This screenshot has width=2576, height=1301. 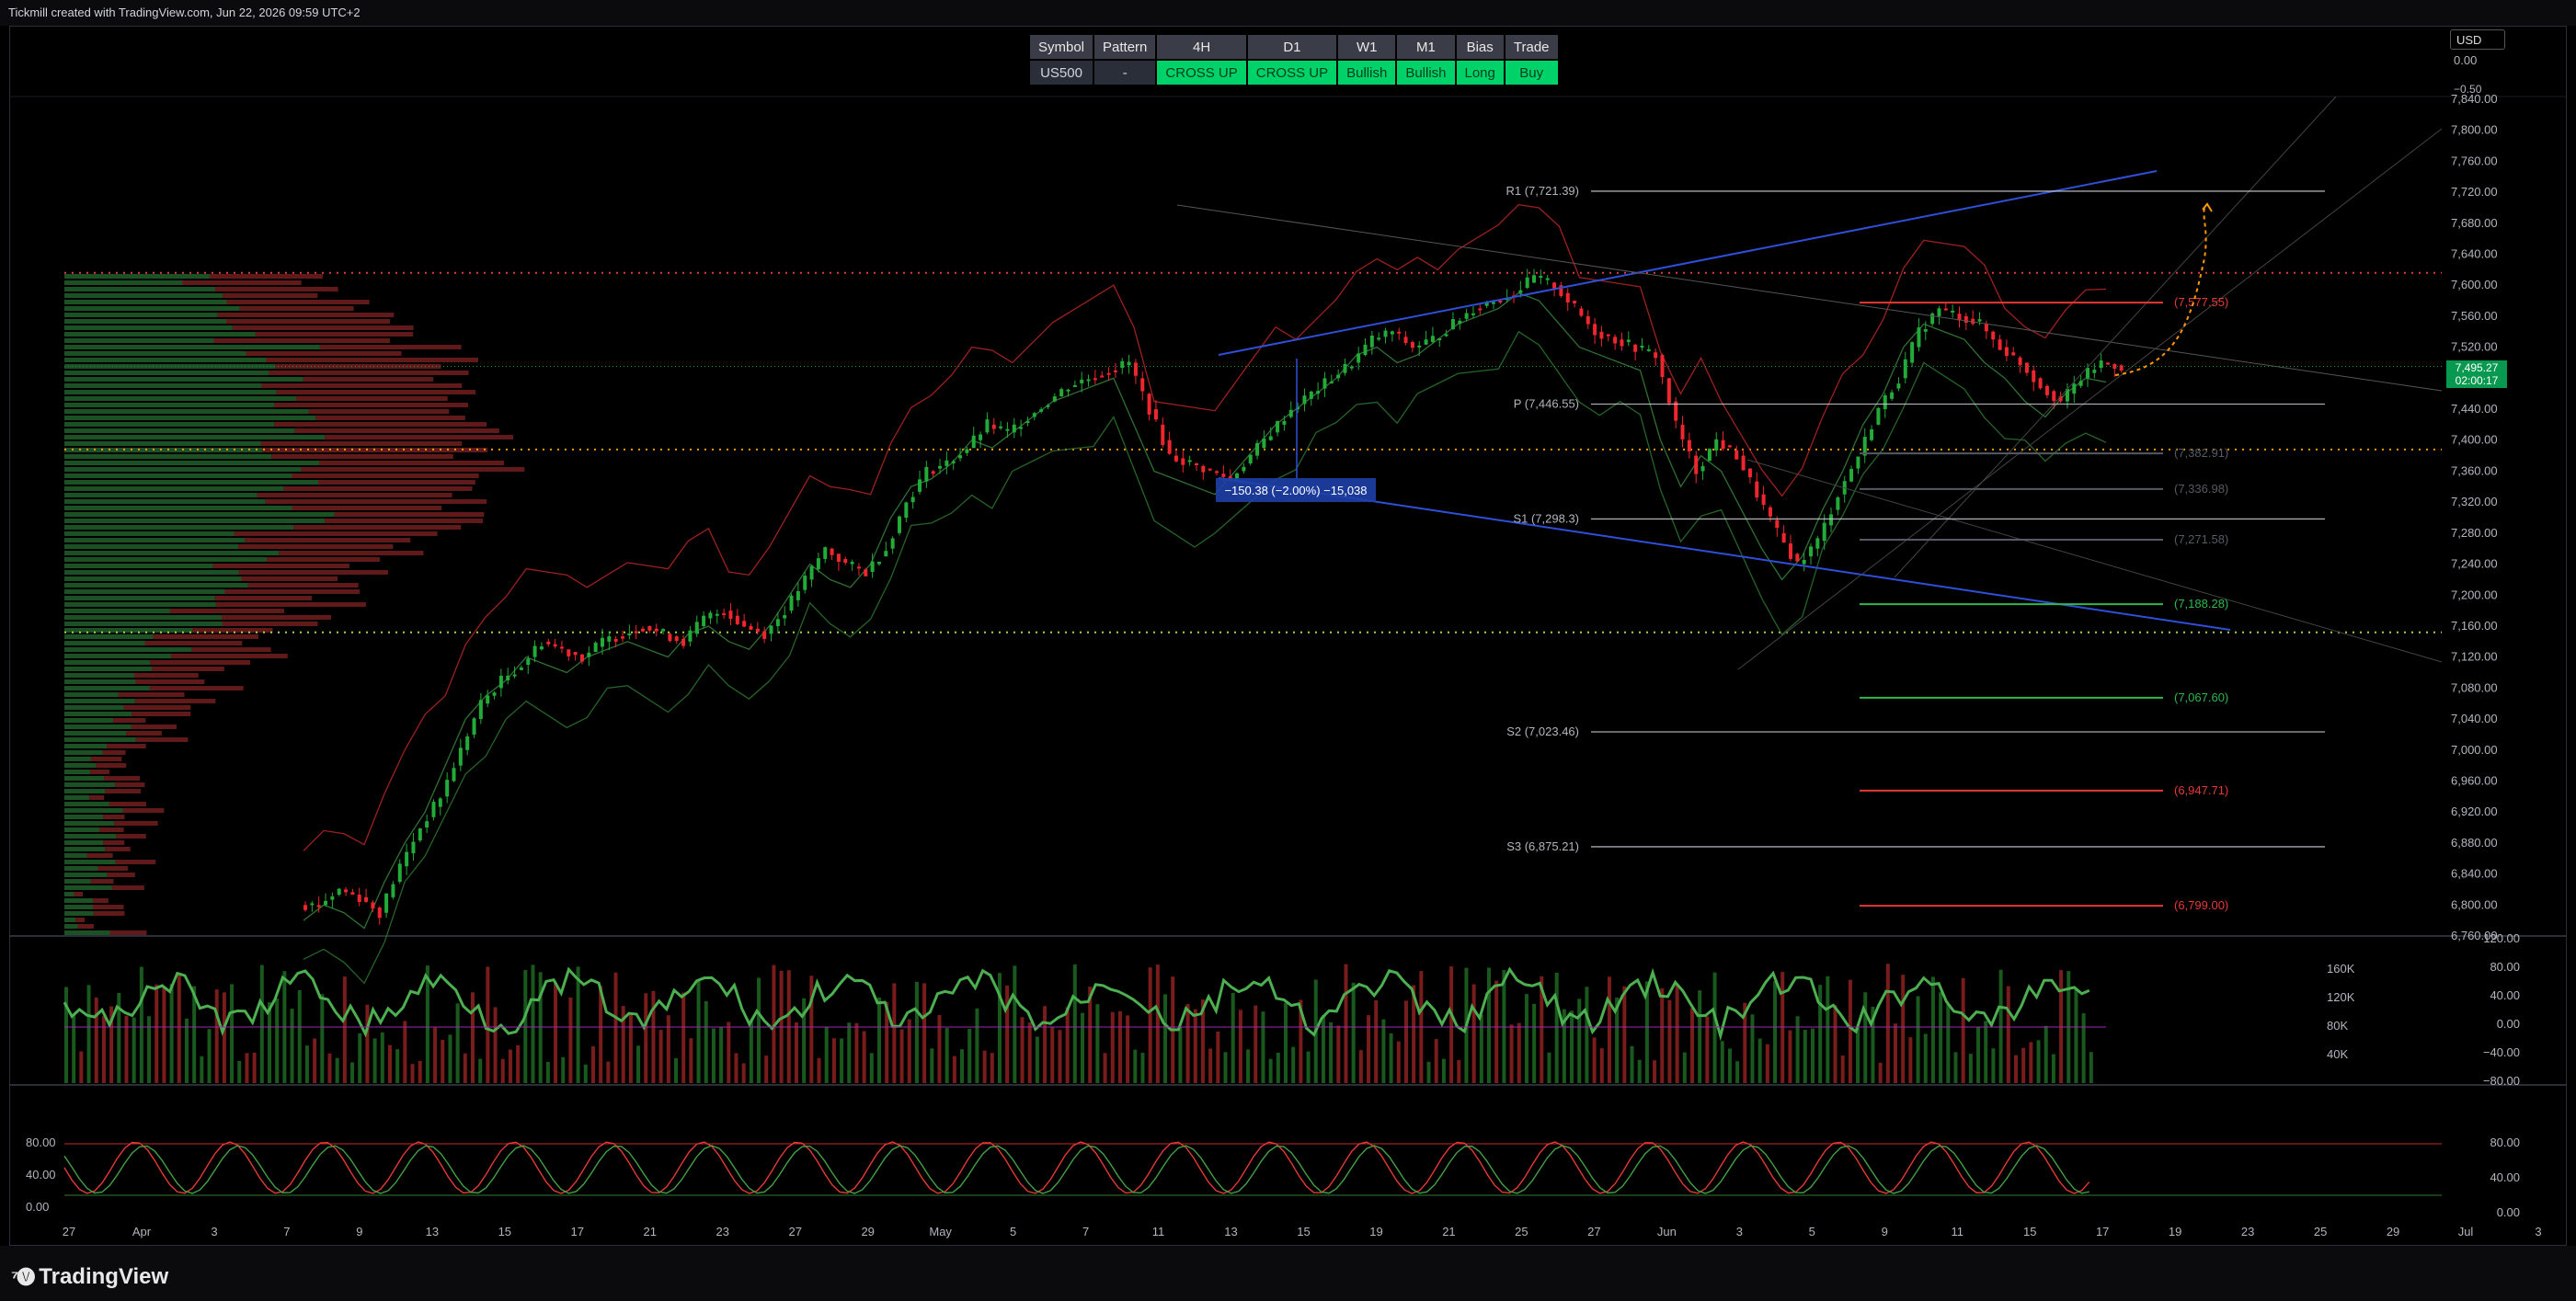 I want to click on level-label: (7,577.55), so click(x=2201, y=302).